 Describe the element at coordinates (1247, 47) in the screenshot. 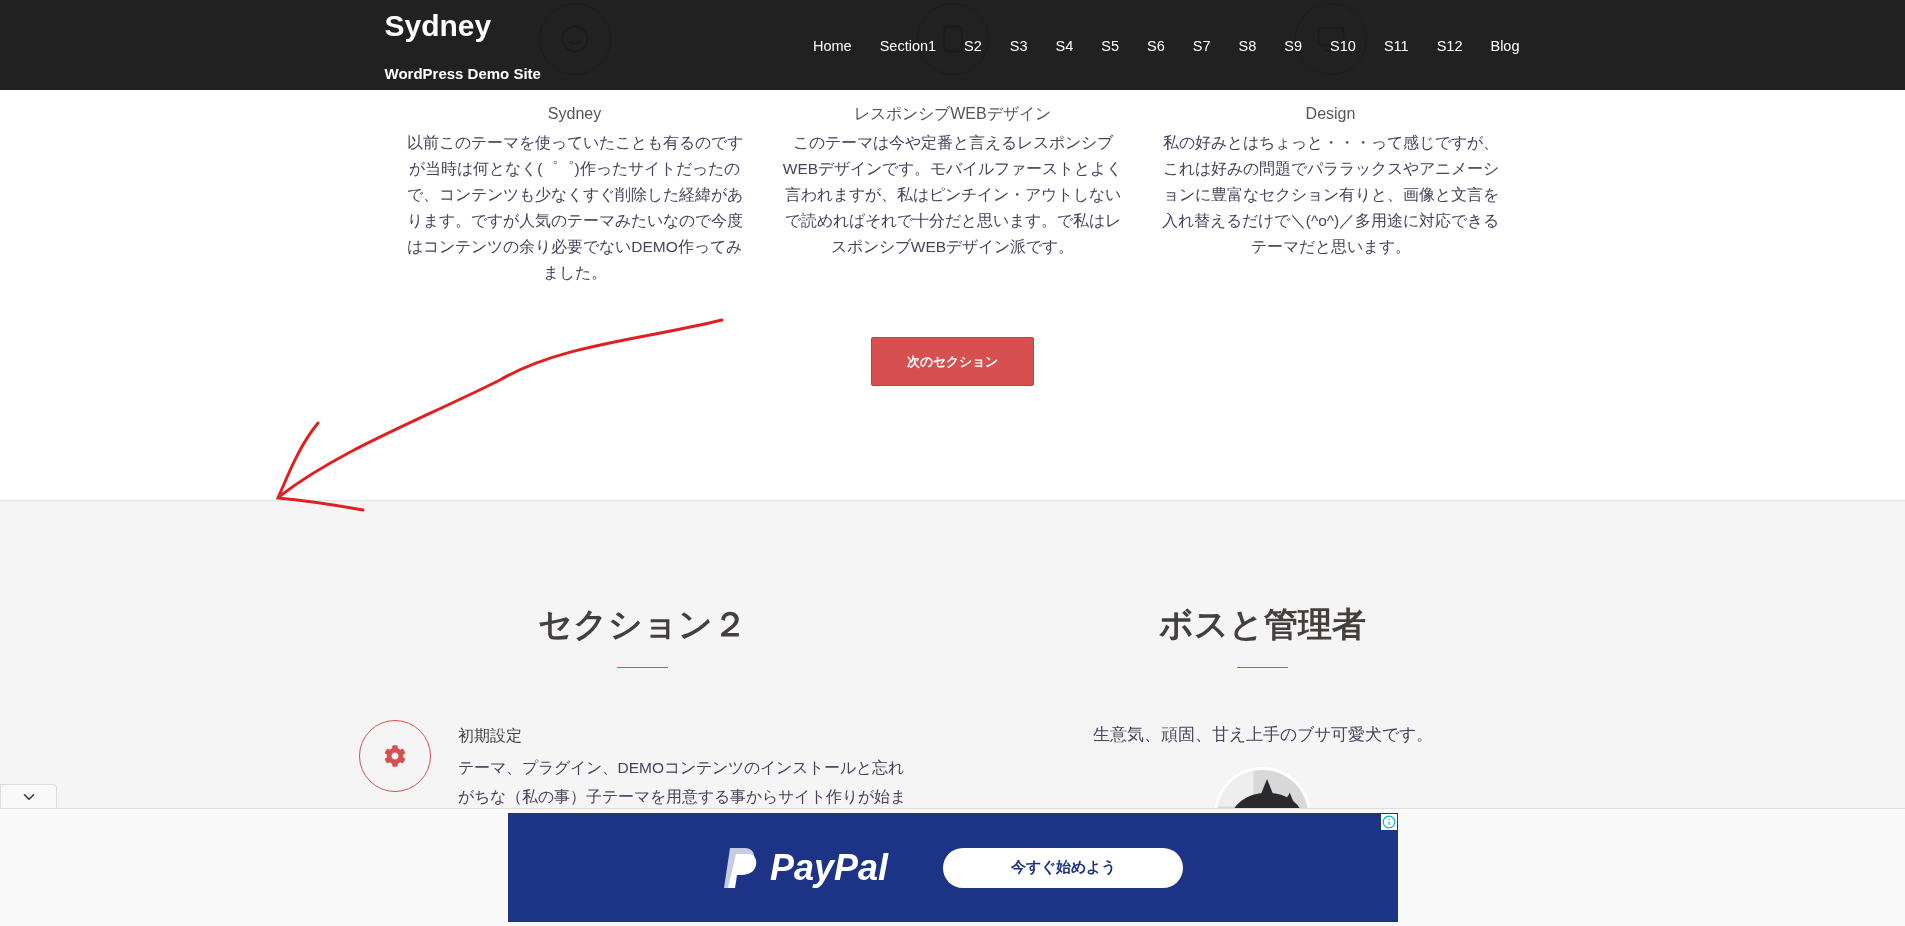

I see `nav-link: S8` at that location.